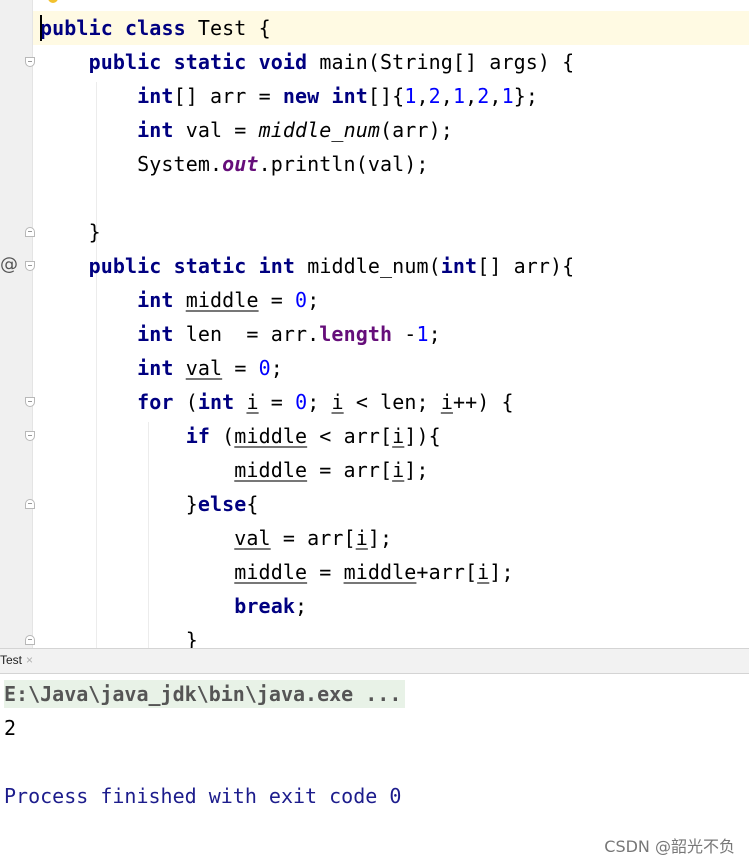  What do you see at coordinates (30, 436) in the screenshot?
I see `fold-if-open-icon` at bounding box center [30, 436].